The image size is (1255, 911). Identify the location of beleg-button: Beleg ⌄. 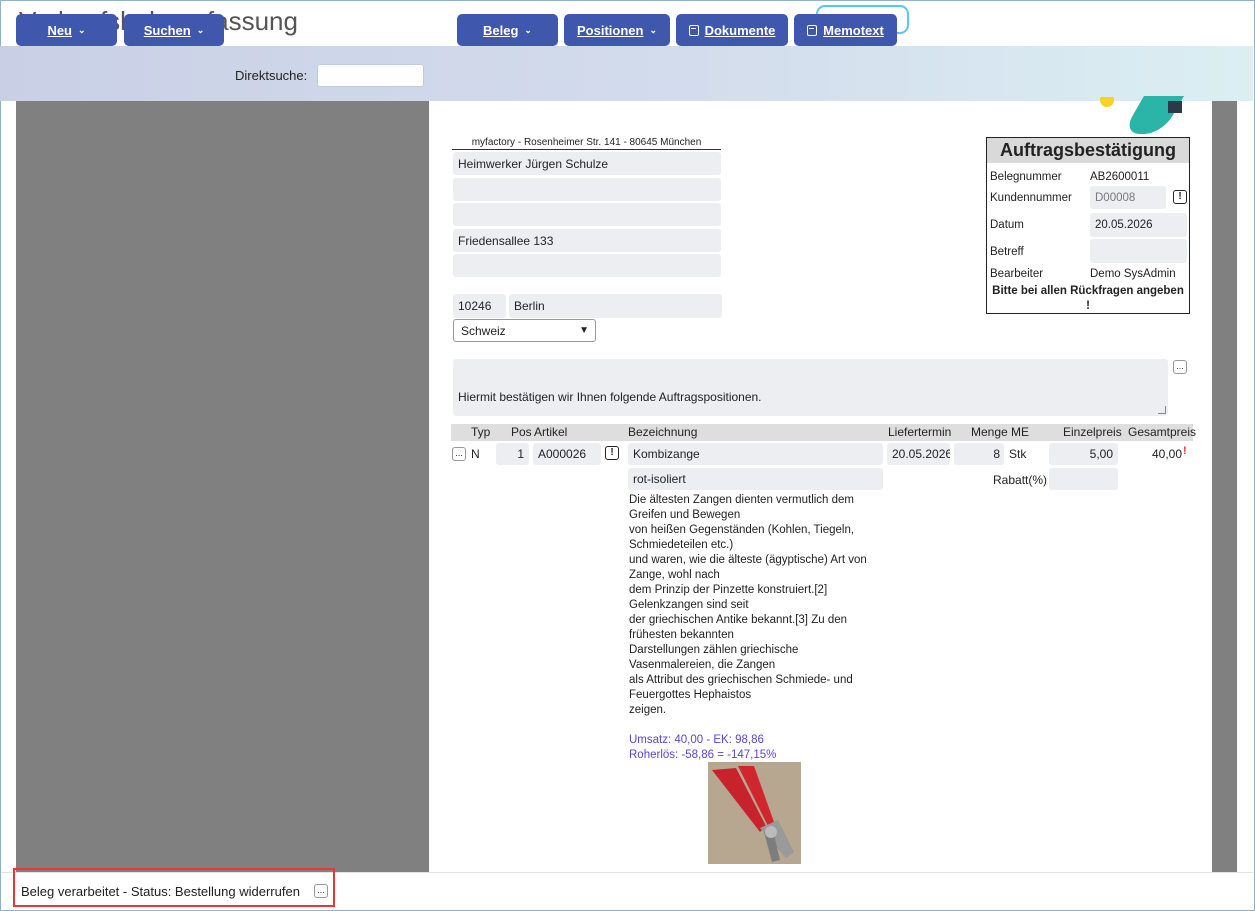
(507, 30).